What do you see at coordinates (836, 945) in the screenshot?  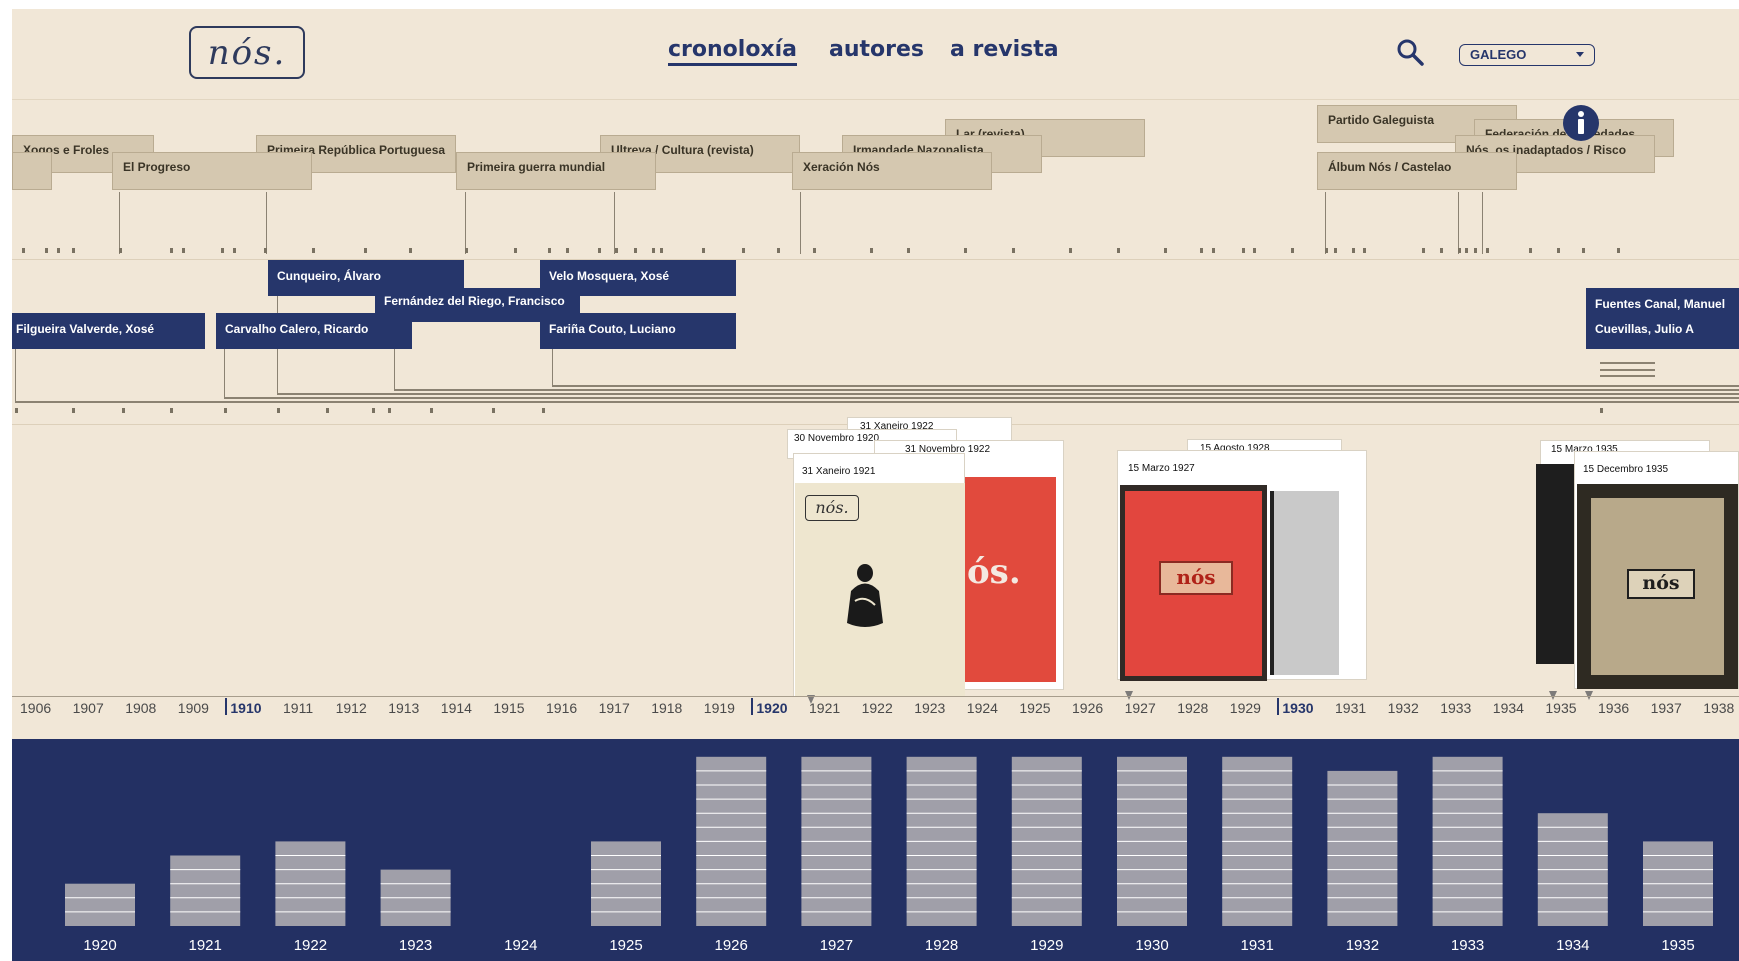 I see `bar-year-label: 1927` at bounding box center [836, 945].